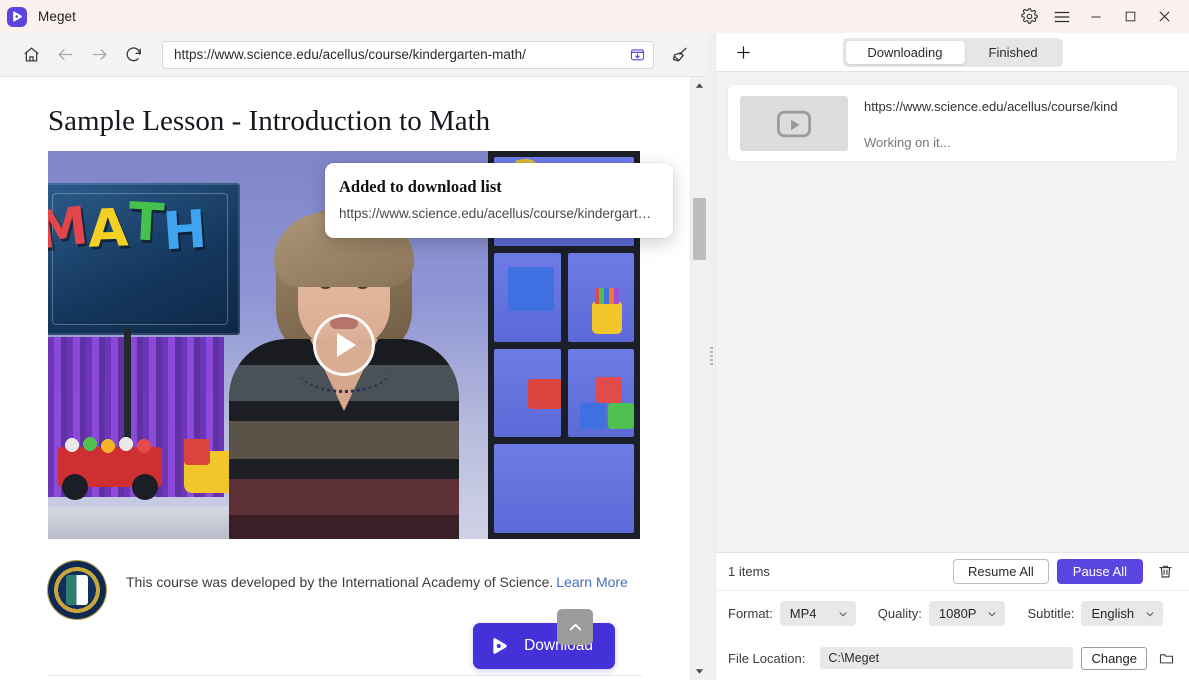 The image size is (1189, 680). What do you see at coordinates (750, 613) in the screenshot?
I see `format-label: Format:` at bounding box center [750, 613].